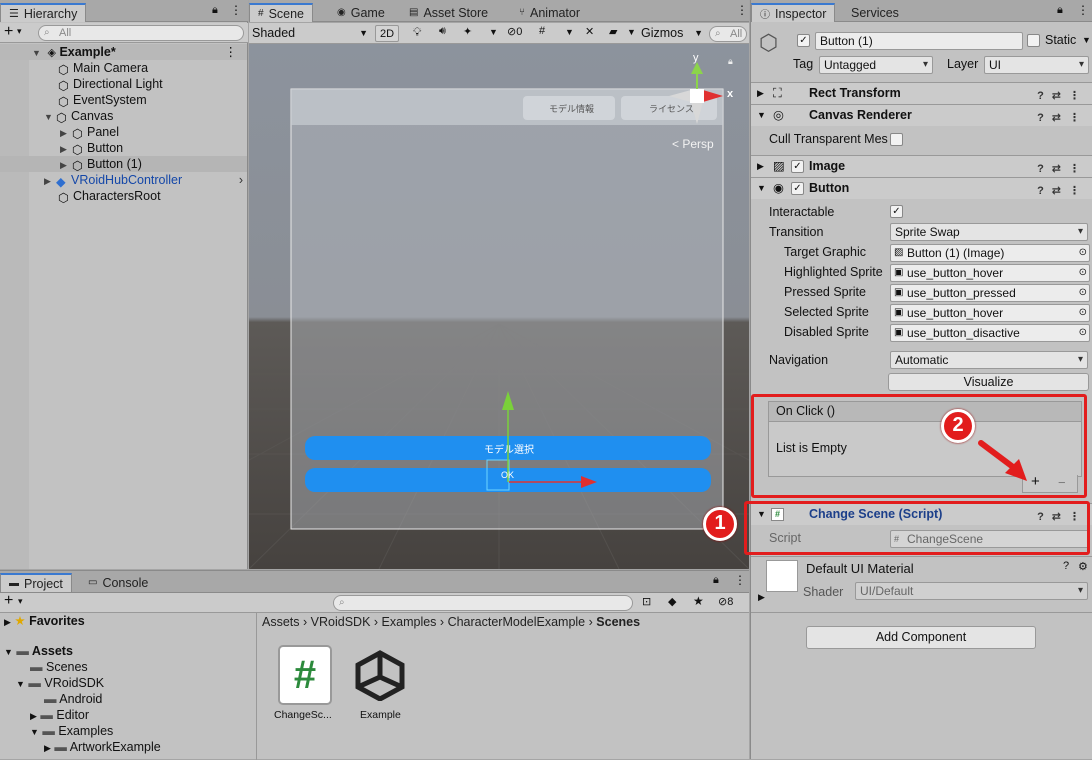 This screenshot has height=760, width=1092. I want to click on breadcrumb-item: VRoidSDK, so click(341, 622).